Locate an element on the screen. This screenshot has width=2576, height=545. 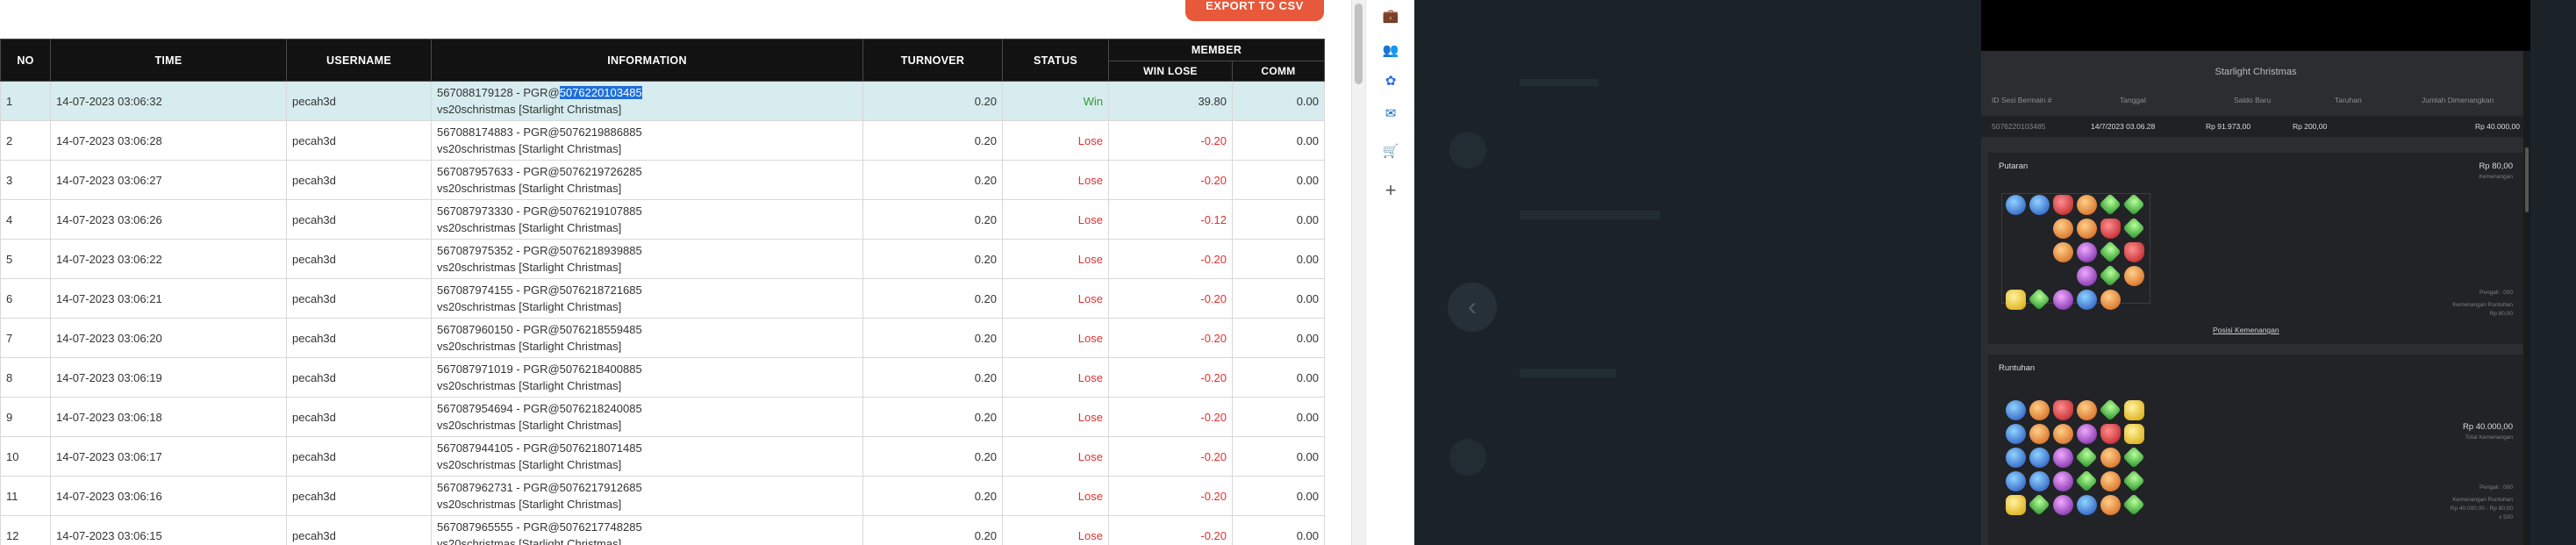
spin-cascade-value: Rp 80,00 is located at coordinates (2501, 314).